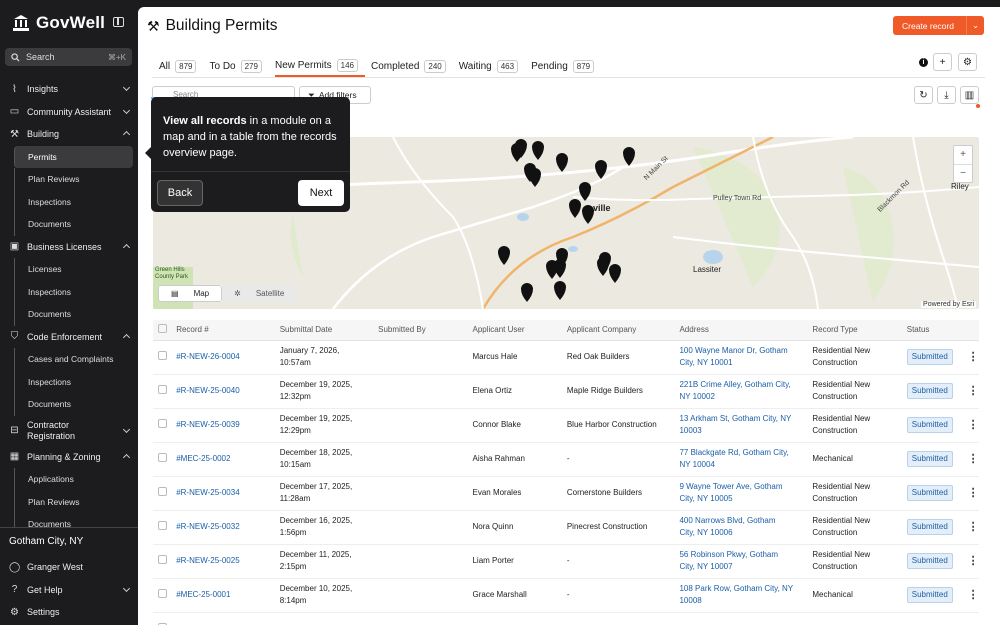 The height and width of the screenshot is (625, 1000). Describe the element at coordinates (207, 492) in the screenshot. I see `record-link: #R-NEW-25-0034` at that location.